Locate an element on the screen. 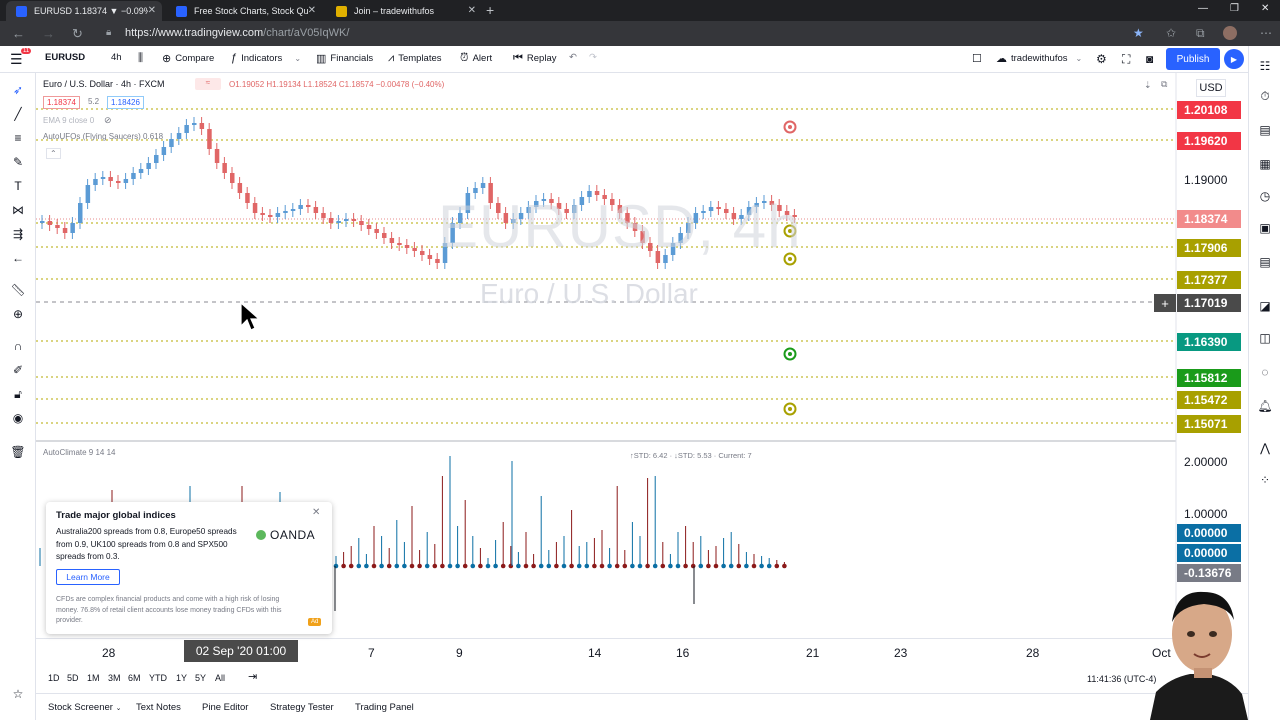 Image resolution: width=1280 pixels, height=720 pixels. tab-strategy-tester: Strategy Tester is located at coordinates (302, 707).